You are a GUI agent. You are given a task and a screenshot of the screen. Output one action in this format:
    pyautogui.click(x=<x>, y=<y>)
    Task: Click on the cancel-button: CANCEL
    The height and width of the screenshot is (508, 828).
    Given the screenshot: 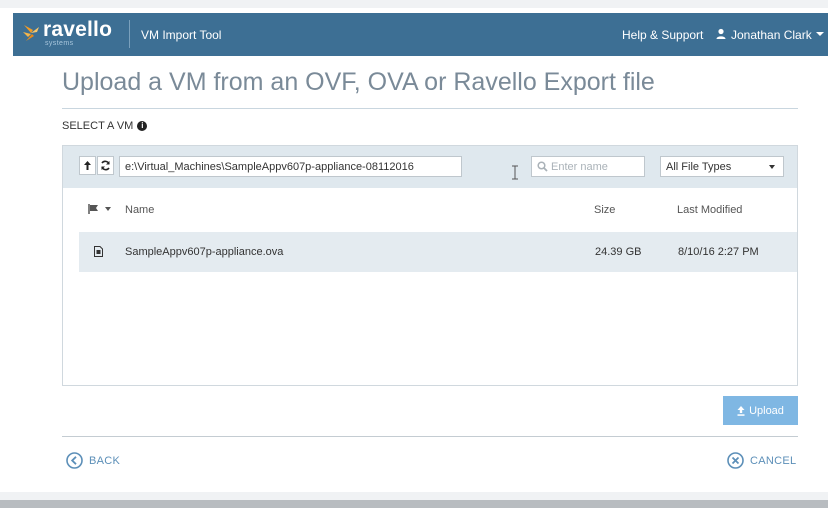 What is the action you would take?
    pyautogui.click(x=761, y=460)
    